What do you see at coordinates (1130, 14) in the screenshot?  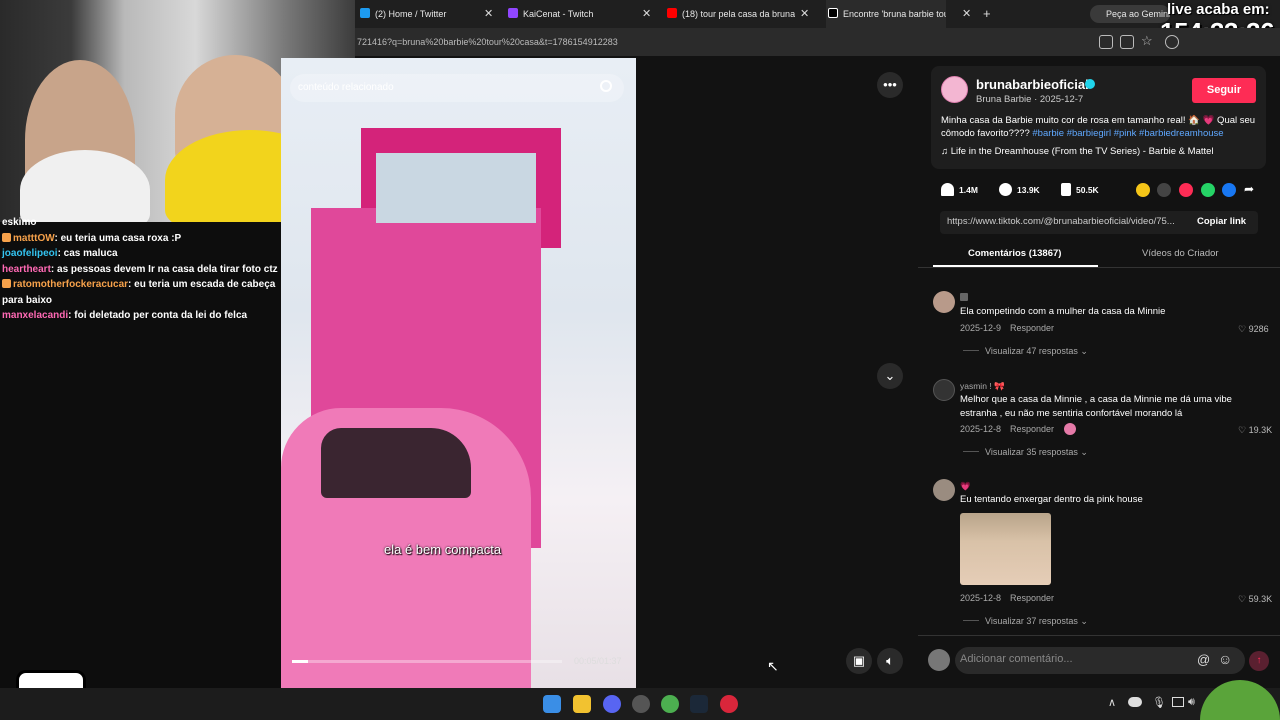 I see `gemini-button: Peça ao Gemini` at bounding box center [1130, 14].